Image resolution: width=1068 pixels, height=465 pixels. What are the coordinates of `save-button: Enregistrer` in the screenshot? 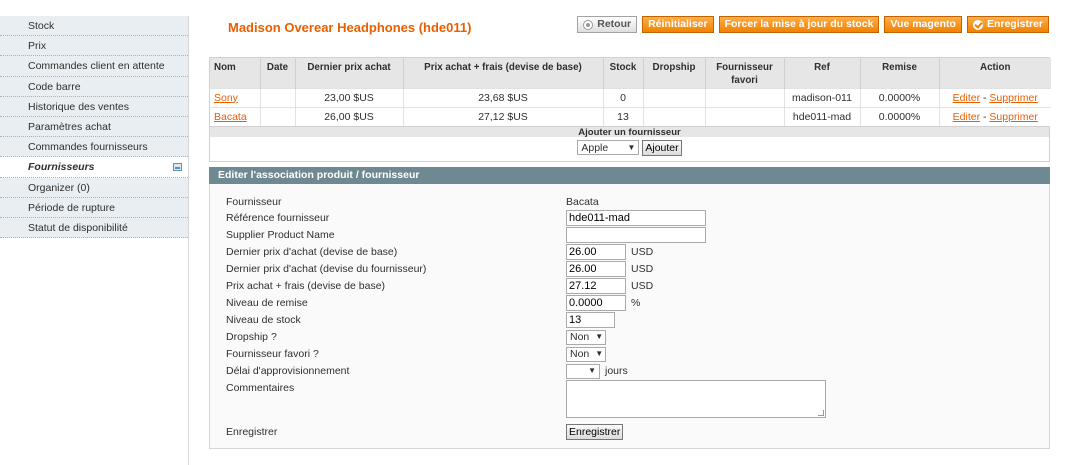 It's located at (1007, 24).